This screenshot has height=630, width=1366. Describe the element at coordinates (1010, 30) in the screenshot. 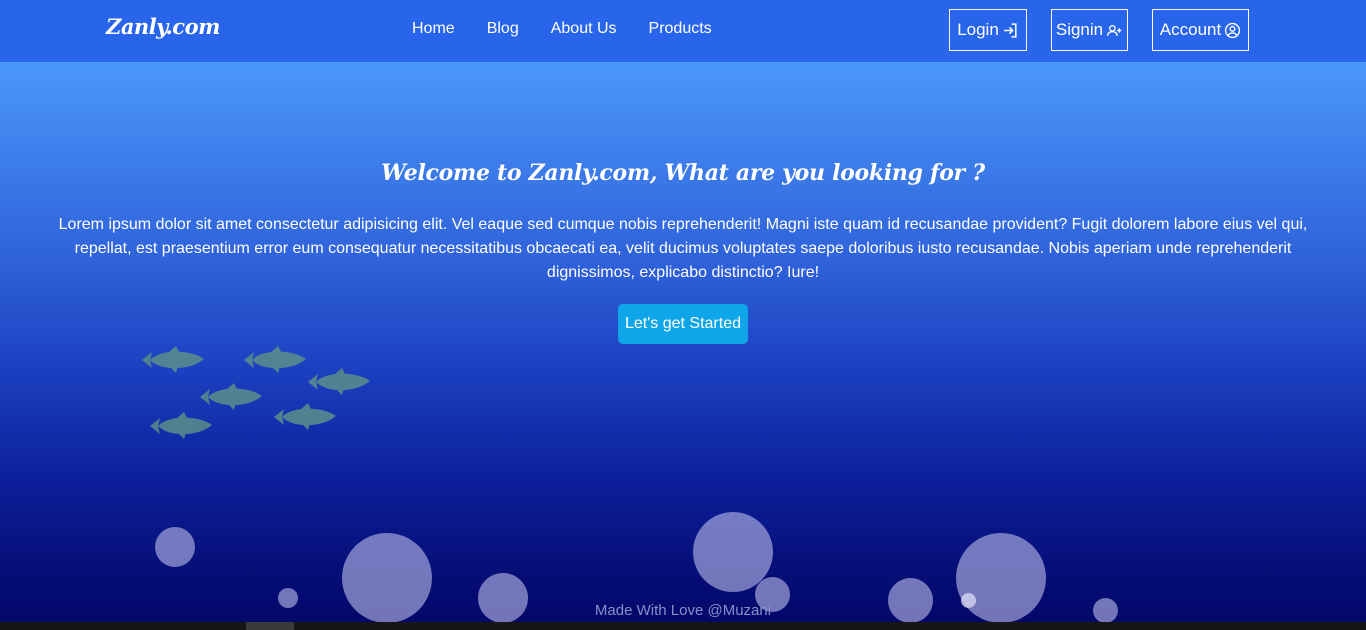

I see `login-icon` at that location.